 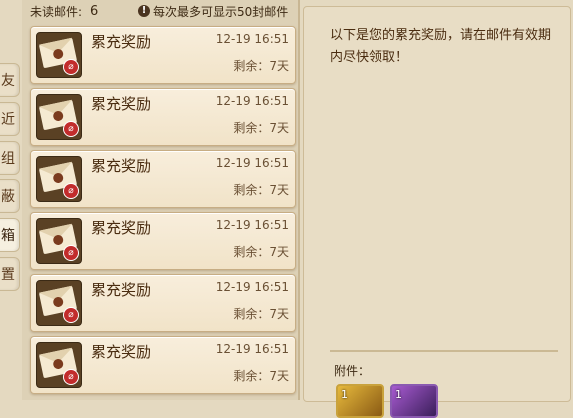 I want to click on exclamation-icon: !, so click(x=144, y=11).